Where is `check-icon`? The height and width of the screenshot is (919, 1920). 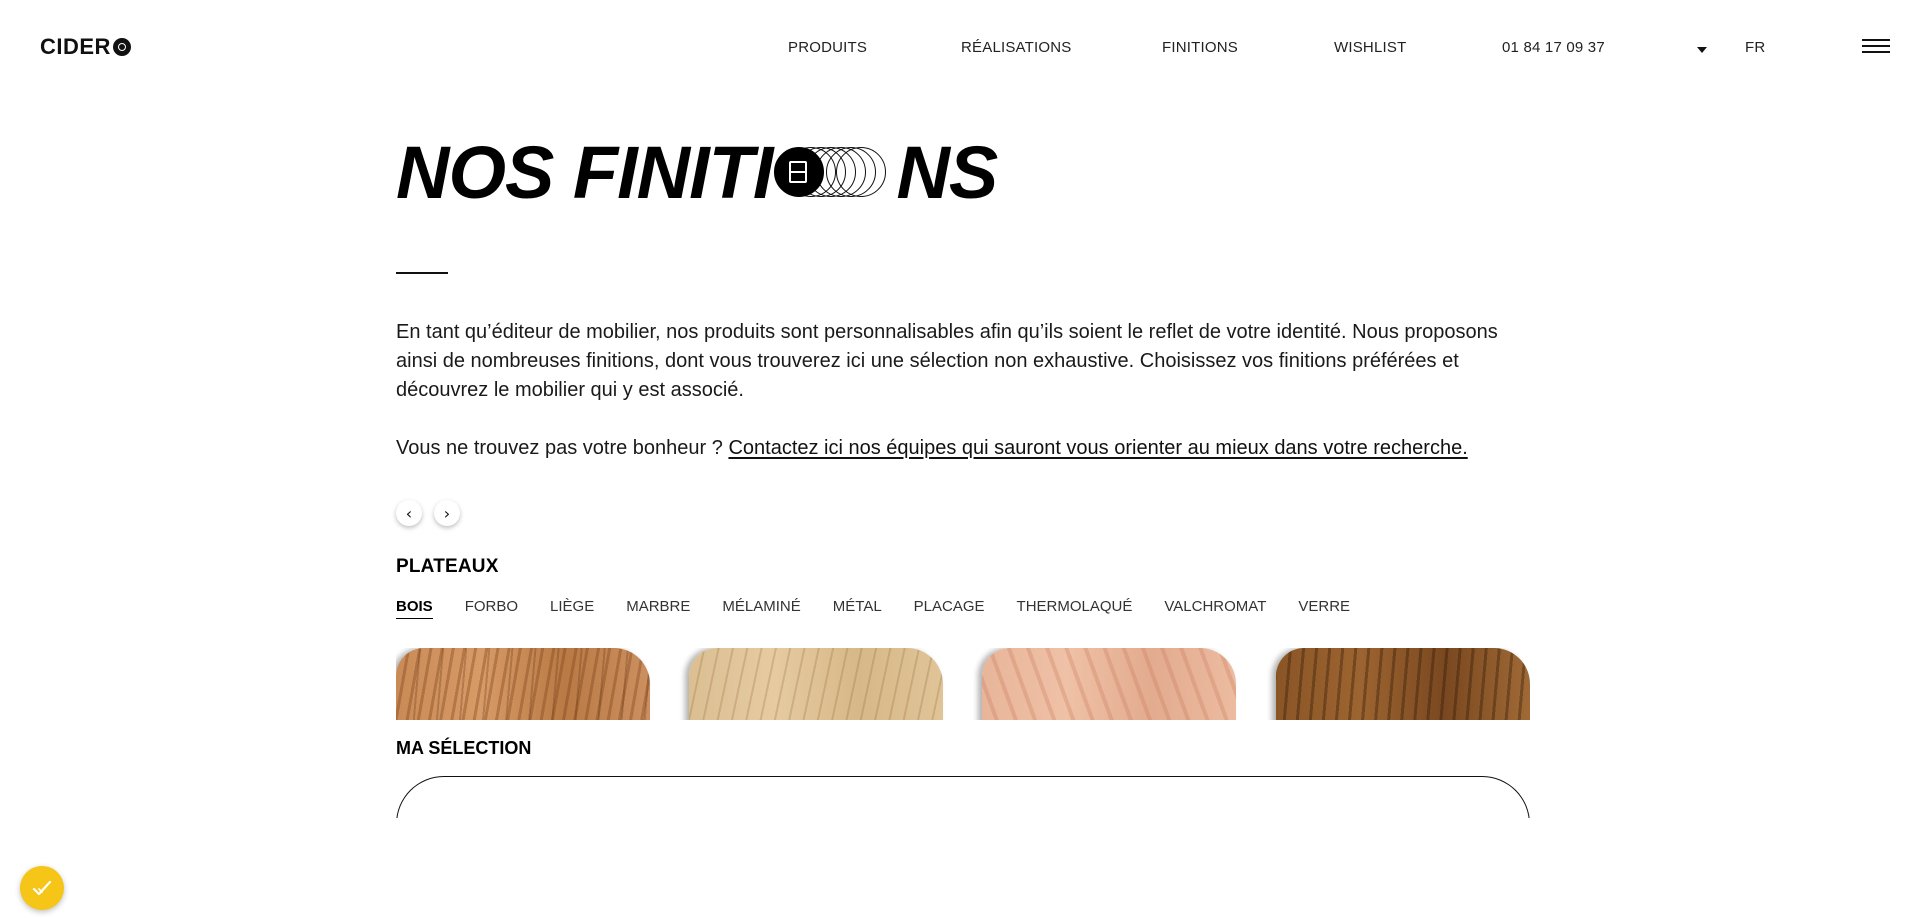 check-icon is located at coordinates (42, 888).